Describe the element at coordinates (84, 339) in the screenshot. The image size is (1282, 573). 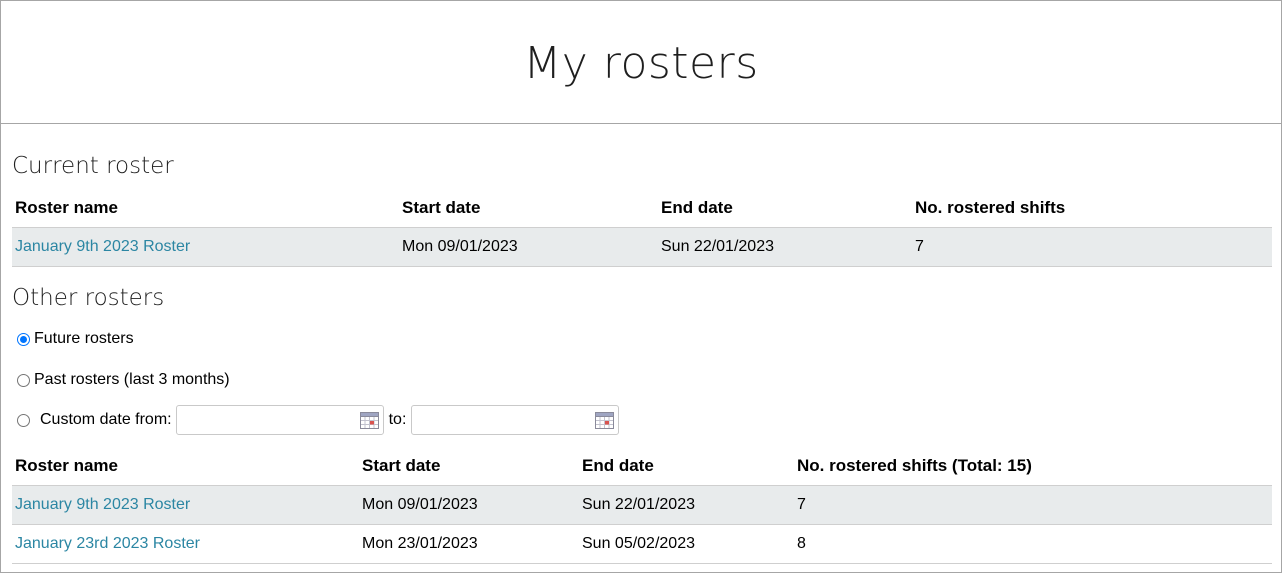
I see `future-rosters-label: Future rosters` at that location.